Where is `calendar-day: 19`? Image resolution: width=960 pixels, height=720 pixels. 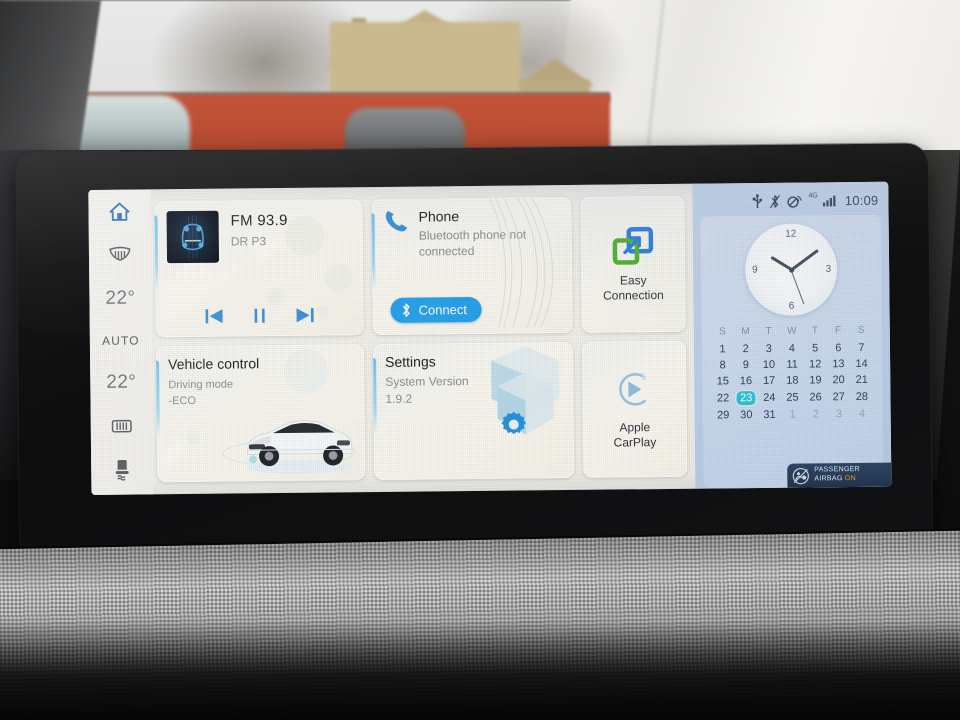 calendar-day: 19 is located at coordinates (815, 380).